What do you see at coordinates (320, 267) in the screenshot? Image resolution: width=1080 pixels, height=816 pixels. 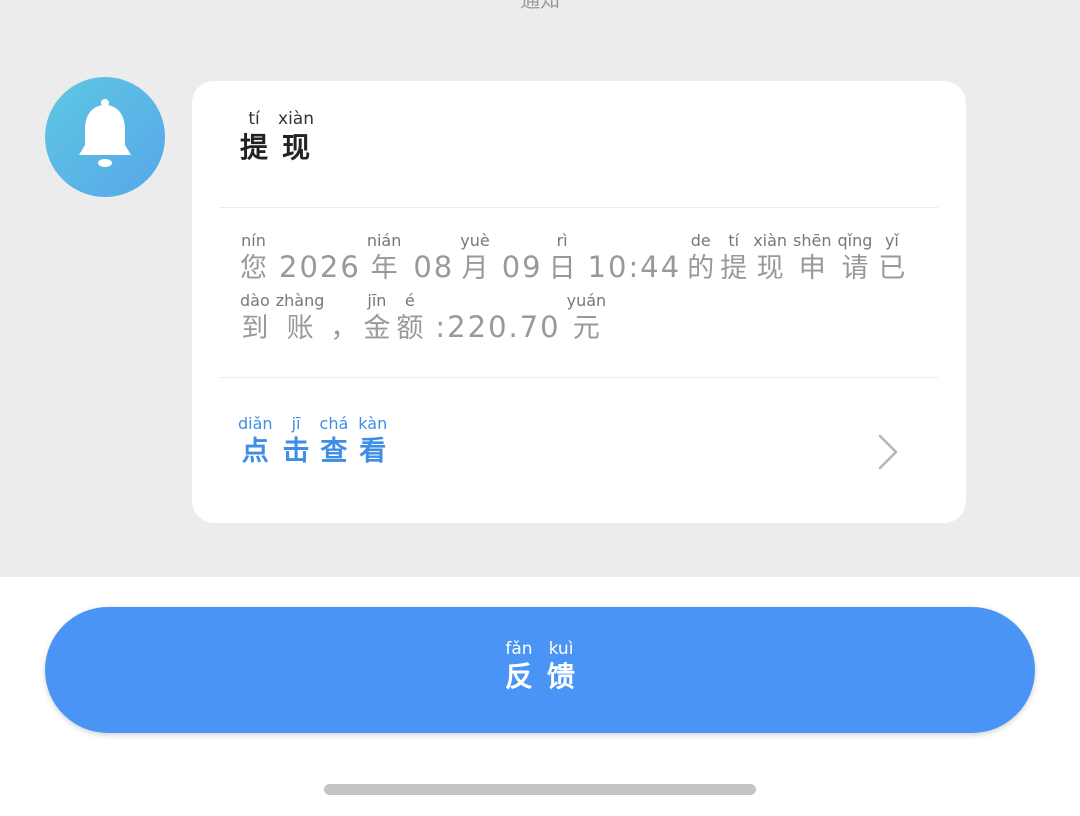 I see `number-text: 2026` at bounding box center [320, 267].